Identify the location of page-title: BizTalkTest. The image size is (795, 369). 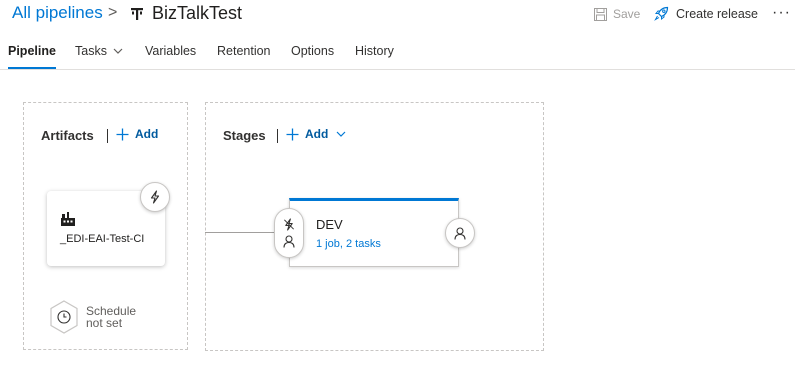
(197, 13).